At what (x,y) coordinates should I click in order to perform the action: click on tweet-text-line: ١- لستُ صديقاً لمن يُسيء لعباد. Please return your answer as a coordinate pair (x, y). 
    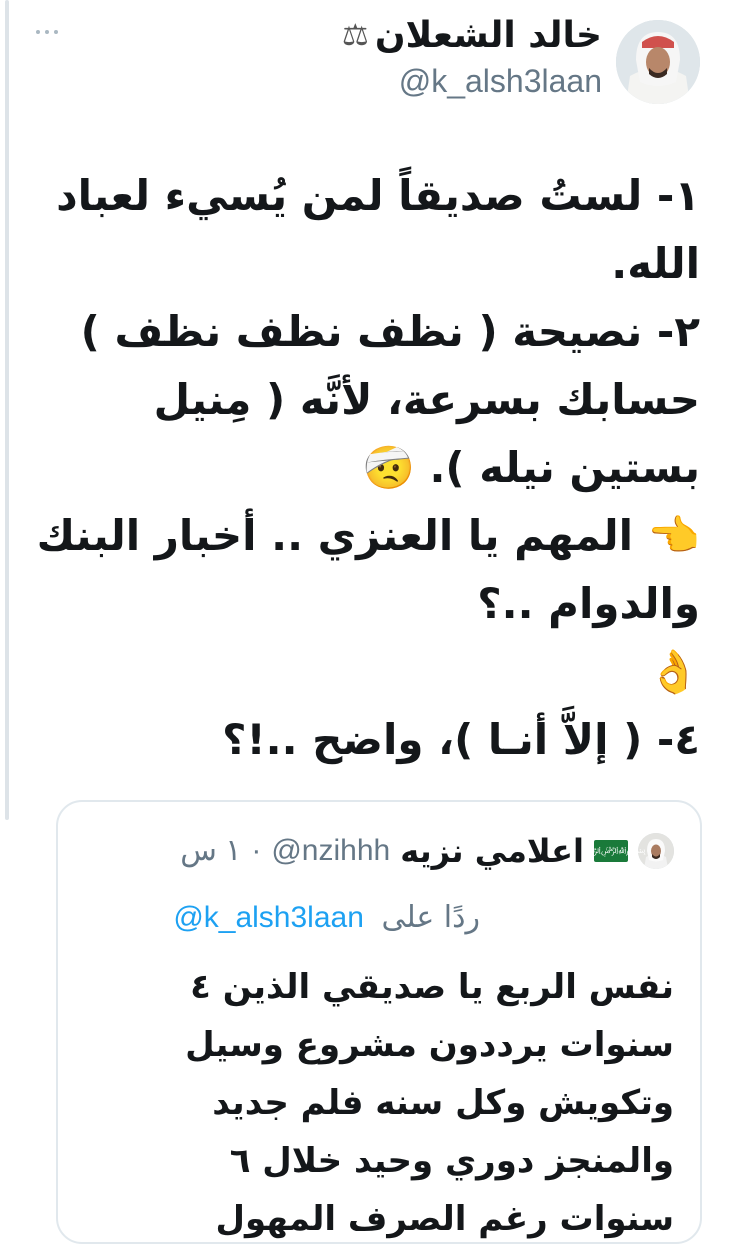
    Looking at the image, I should click on (378, 195).